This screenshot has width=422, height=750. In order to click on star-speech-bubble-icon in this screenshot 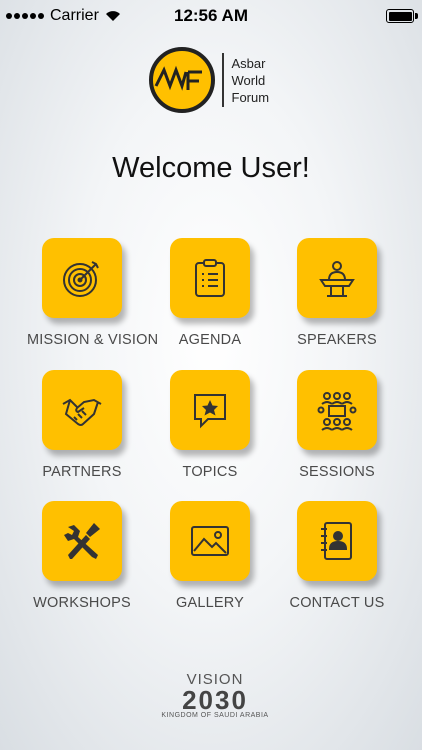, I will do `click(210, 411)`.